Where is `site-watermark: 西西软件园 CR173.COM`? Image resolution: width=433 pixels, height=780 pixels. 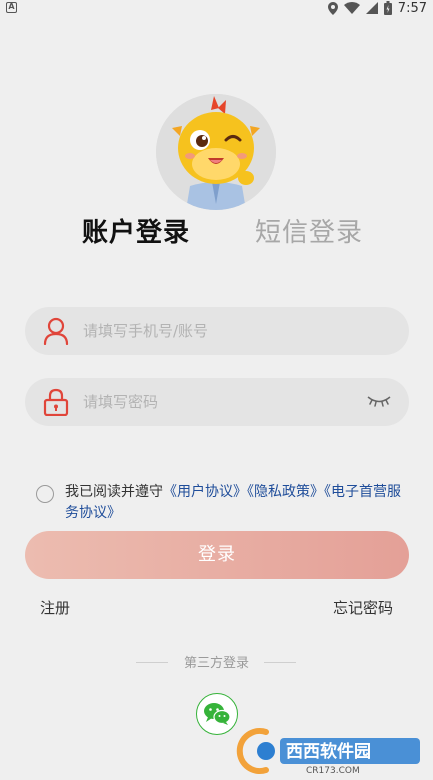
site-watermark: 西西软件园 CR173.COM is located at coordinates (331, 751).